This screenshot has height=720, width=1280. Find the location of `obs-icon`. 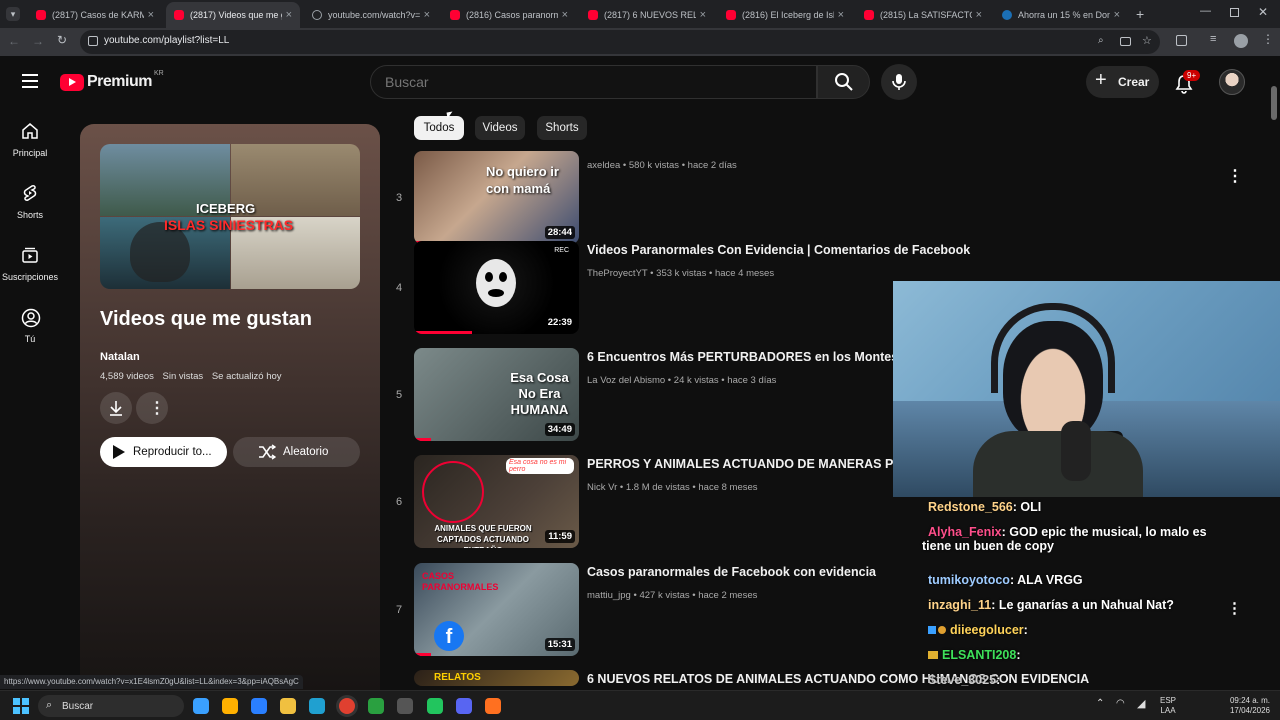

obs-icon is located at coordinates (405, 706).